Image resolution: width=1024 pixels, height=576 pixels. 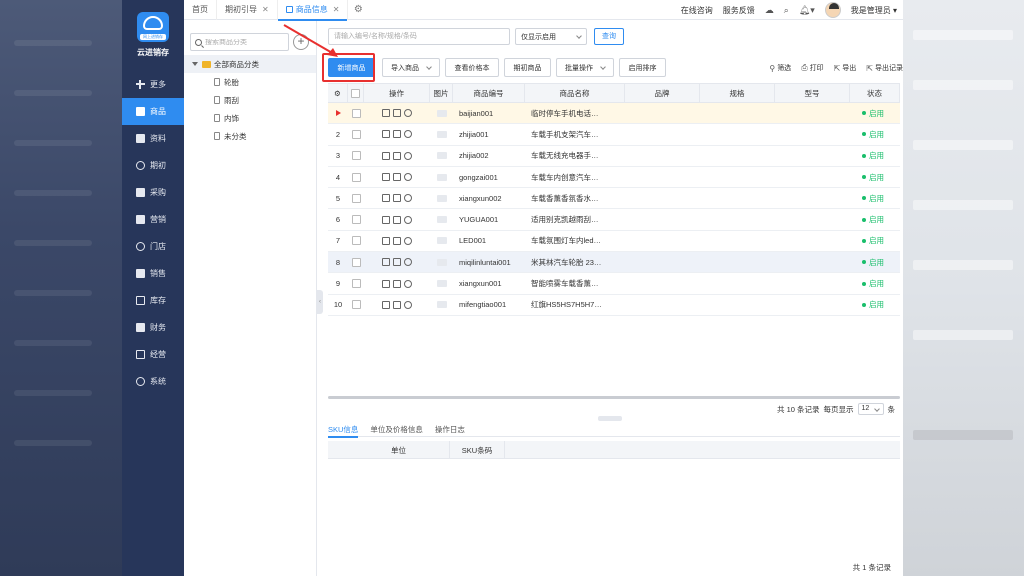 I want to click on tab-operation-log: 操作日志, so click(x=450, y=429).